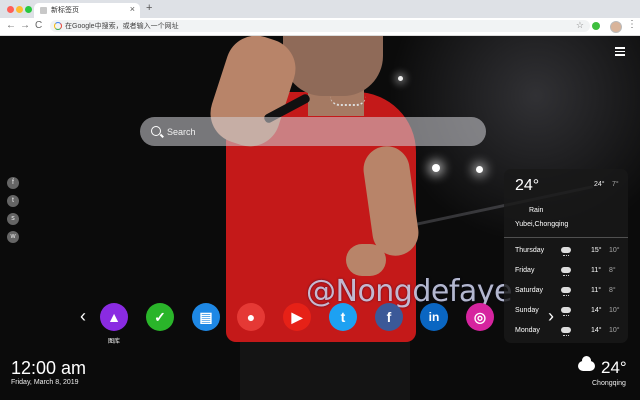 This screenshot has height=400, width=640. Describe the element at coordinates (596, 26) in the screenshot. I see `extension-icon` at that location.